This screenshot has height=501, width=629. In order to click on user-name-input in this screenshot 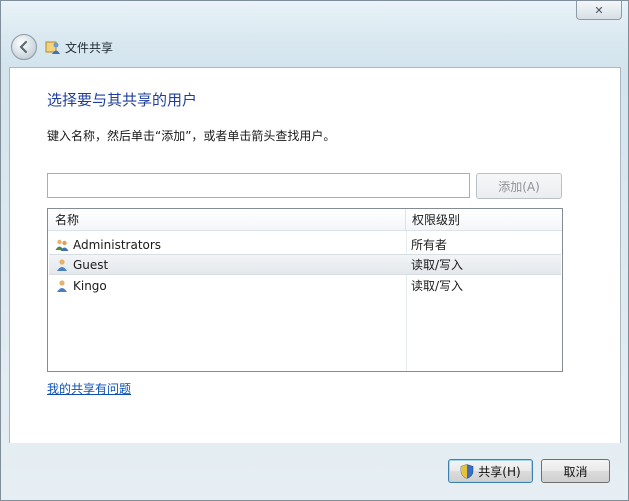, I will do `click(258, 185)`.